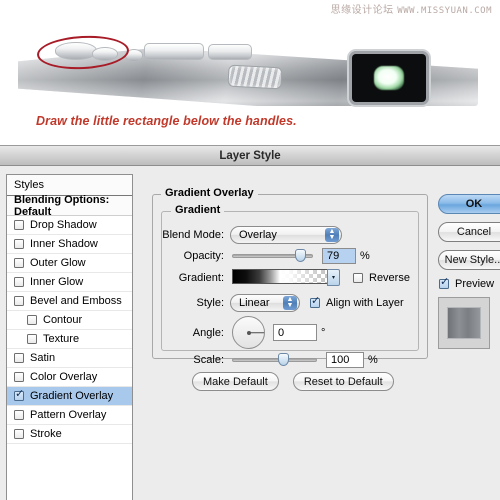 The height and width of the screenshot is (500, 500). Describe the element at coordinates (274, 359) in the screenshot. I see `scale-slider` at that location.